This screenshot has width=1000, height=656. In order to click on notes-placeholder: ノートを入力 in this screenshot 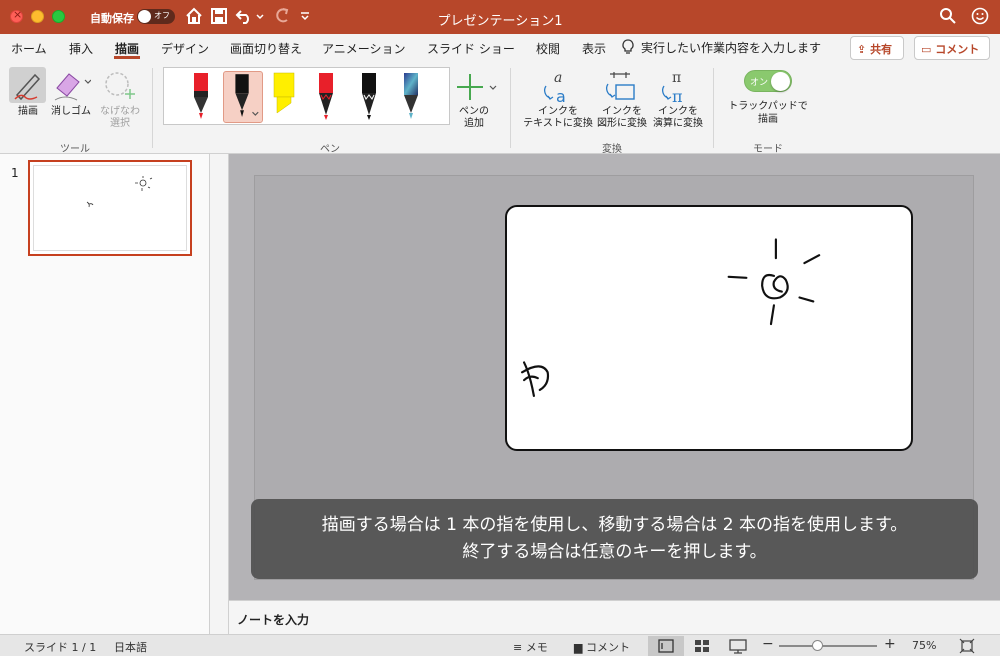, I will do `click(273, 620)`.